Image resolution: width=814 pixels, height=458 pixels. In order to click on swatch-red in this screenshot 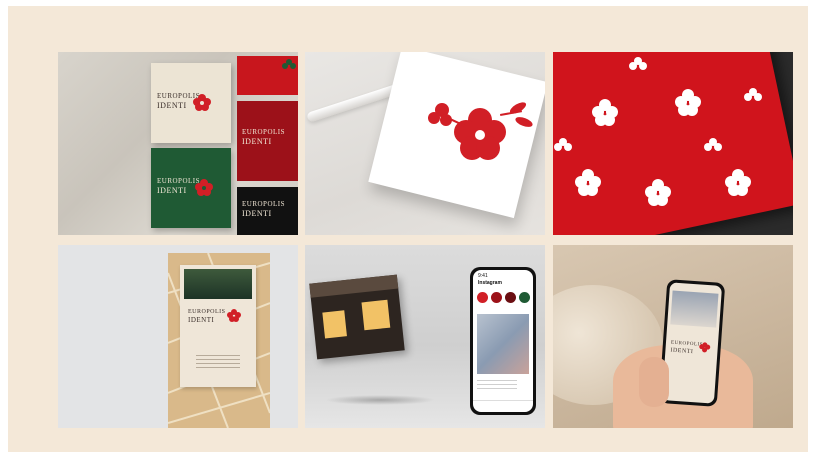, I will do `click(267, 75)`.